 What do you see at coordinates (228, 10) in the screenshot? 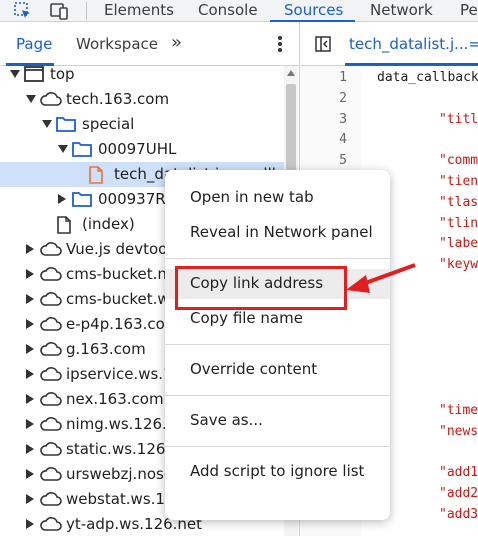
I see `tab-console: Console` at bounding box center [228, 10].